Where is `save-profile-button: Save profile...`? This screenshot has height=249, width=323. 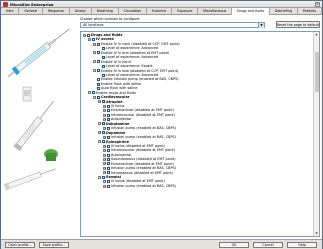 save-profile-button: Save profile... is located at coordinates (54, 245).